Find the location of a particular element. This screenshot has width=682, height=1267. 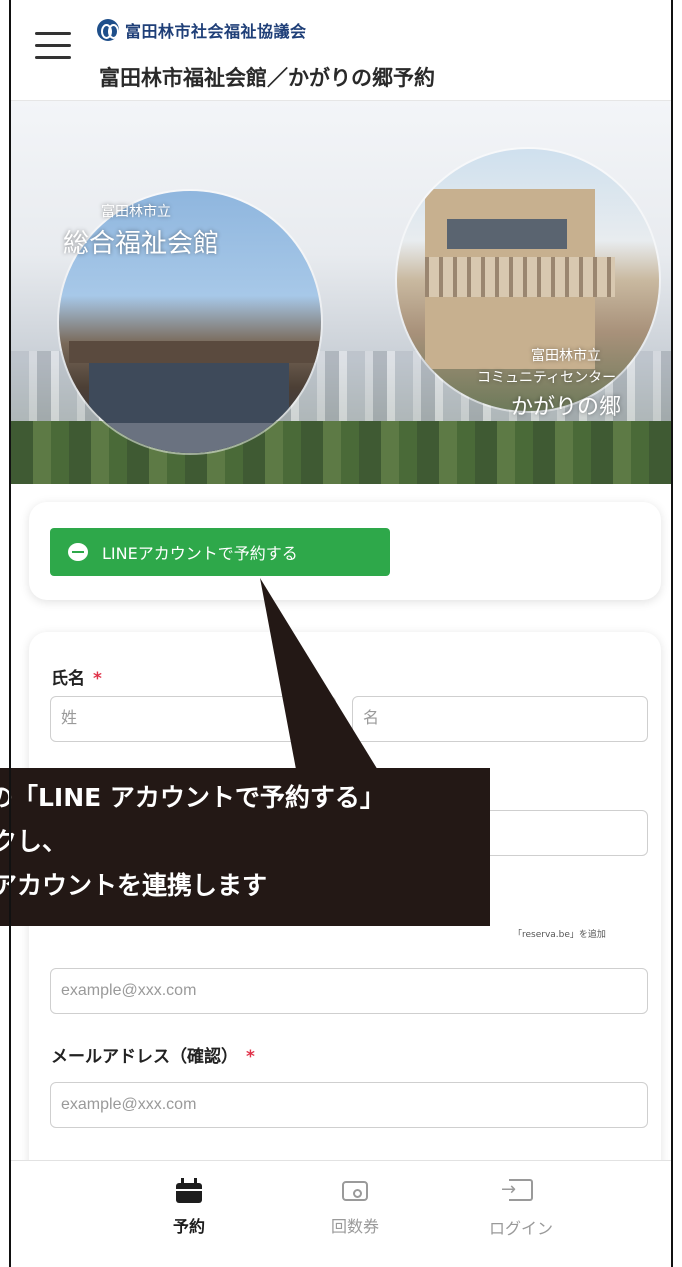

photo-roof is located at coordinates (194, 352).